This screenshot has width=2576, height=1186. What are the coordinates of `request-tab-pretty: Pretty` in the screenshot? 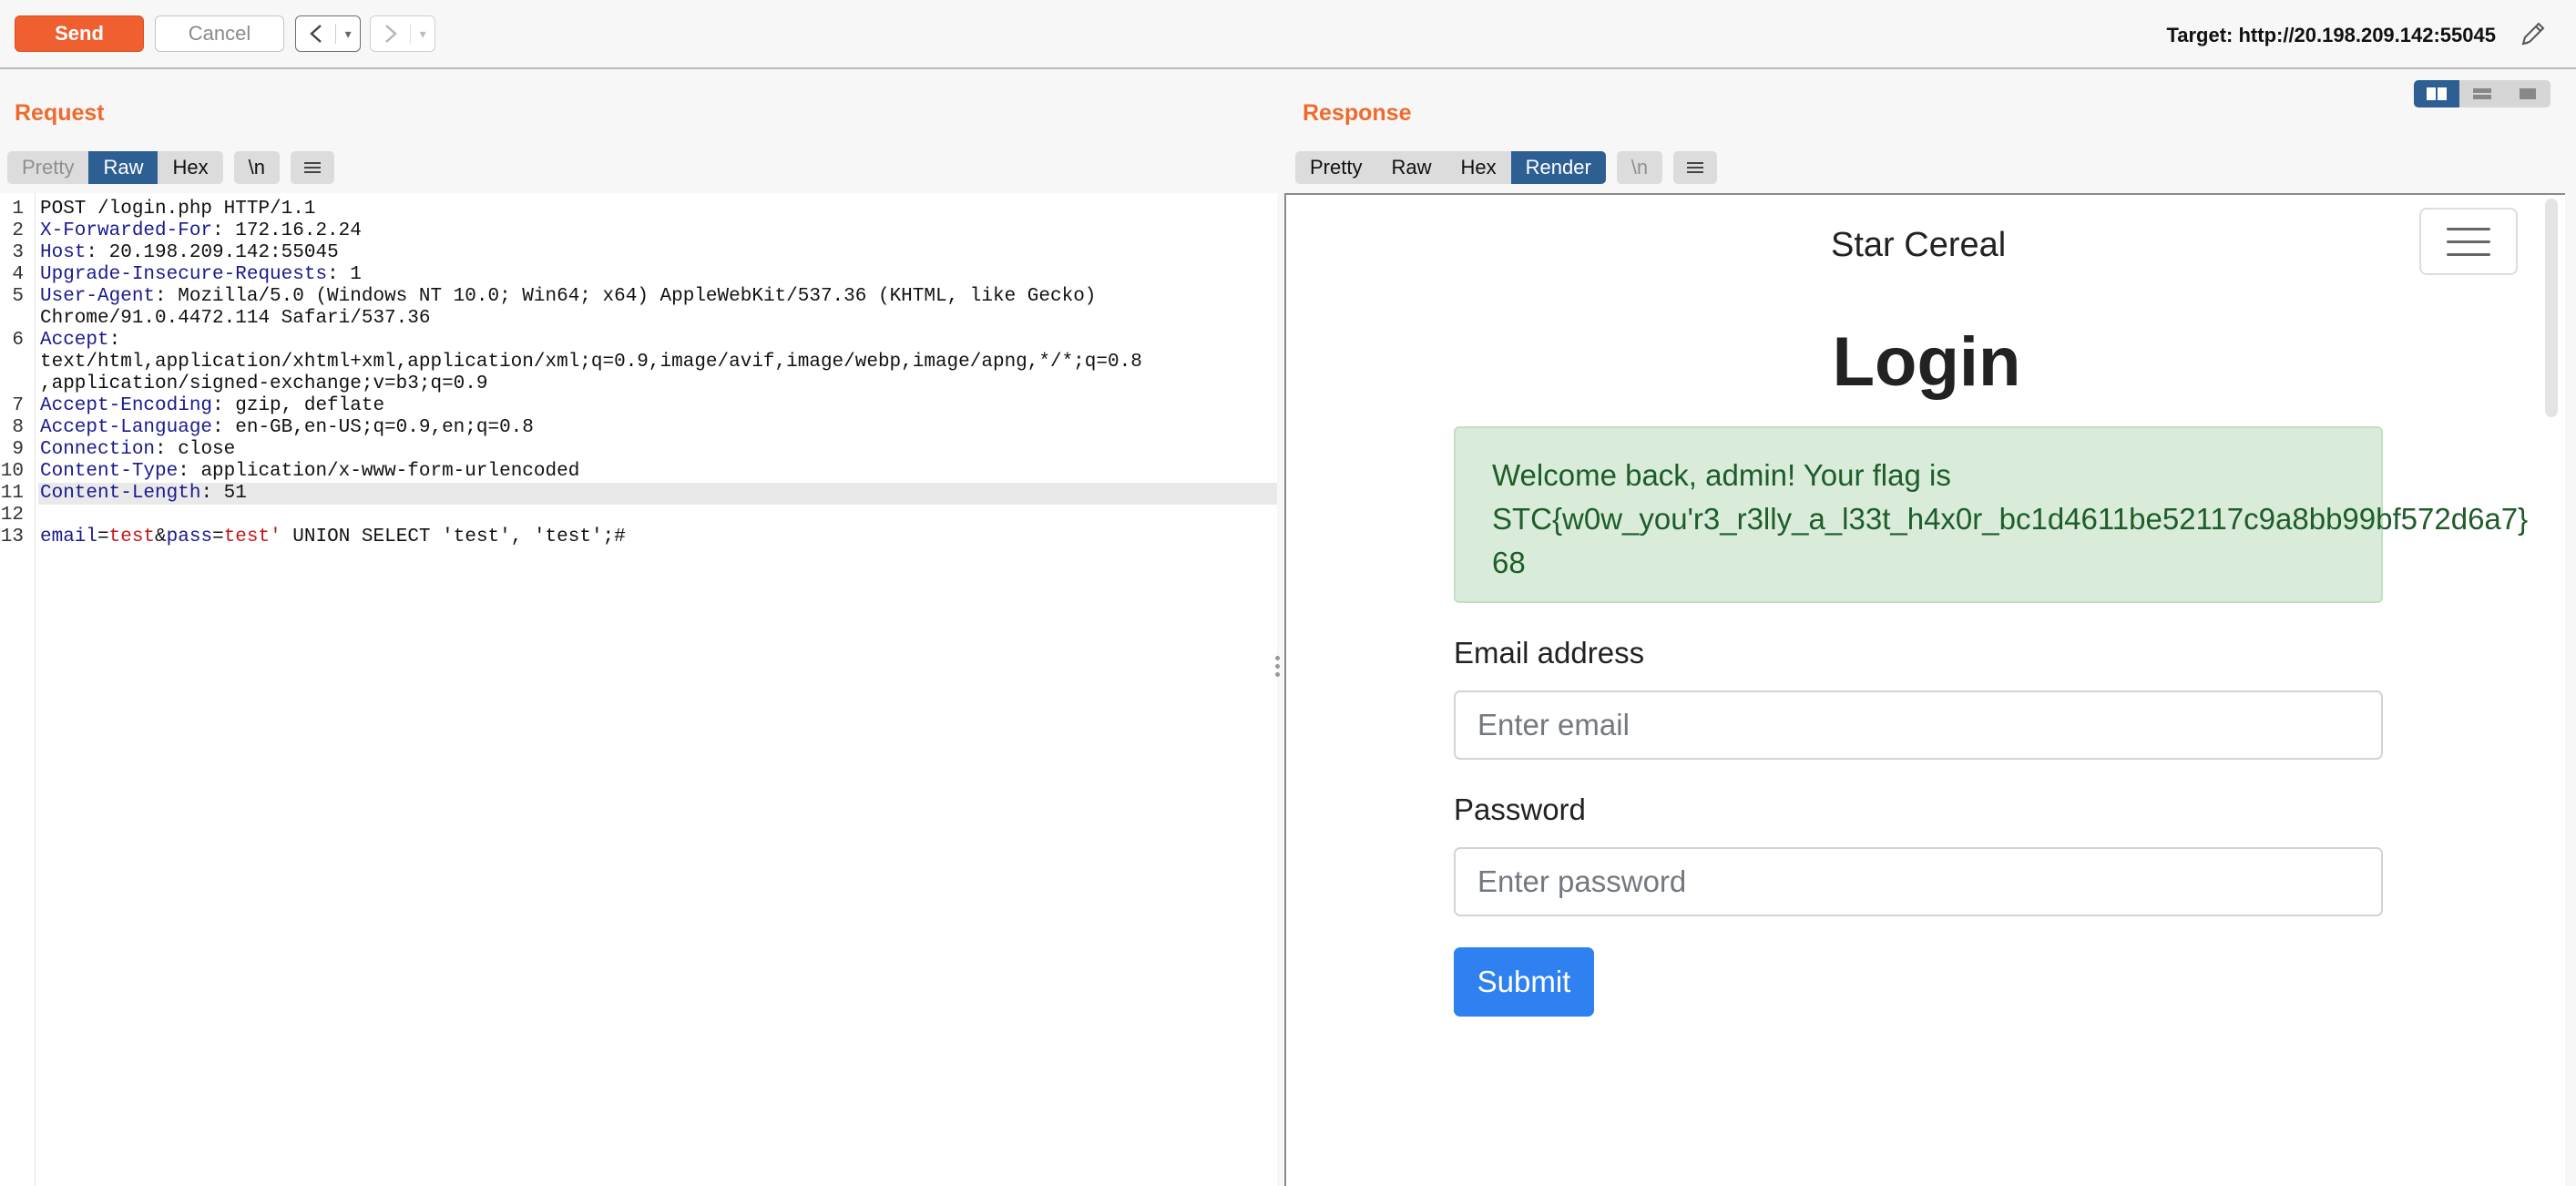 It's located at (48, 168).